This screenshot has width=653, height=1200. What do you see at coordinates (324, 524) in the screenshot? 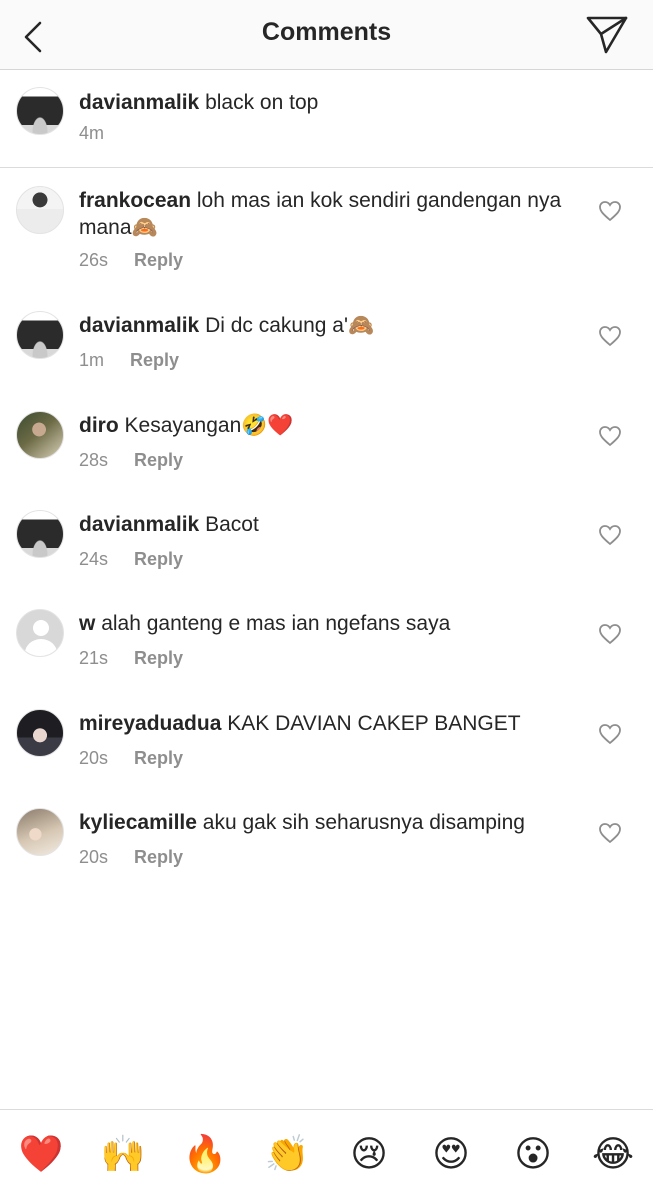
I see `comment-text: davianmalik Bacot` at bounding box center [324, 524].